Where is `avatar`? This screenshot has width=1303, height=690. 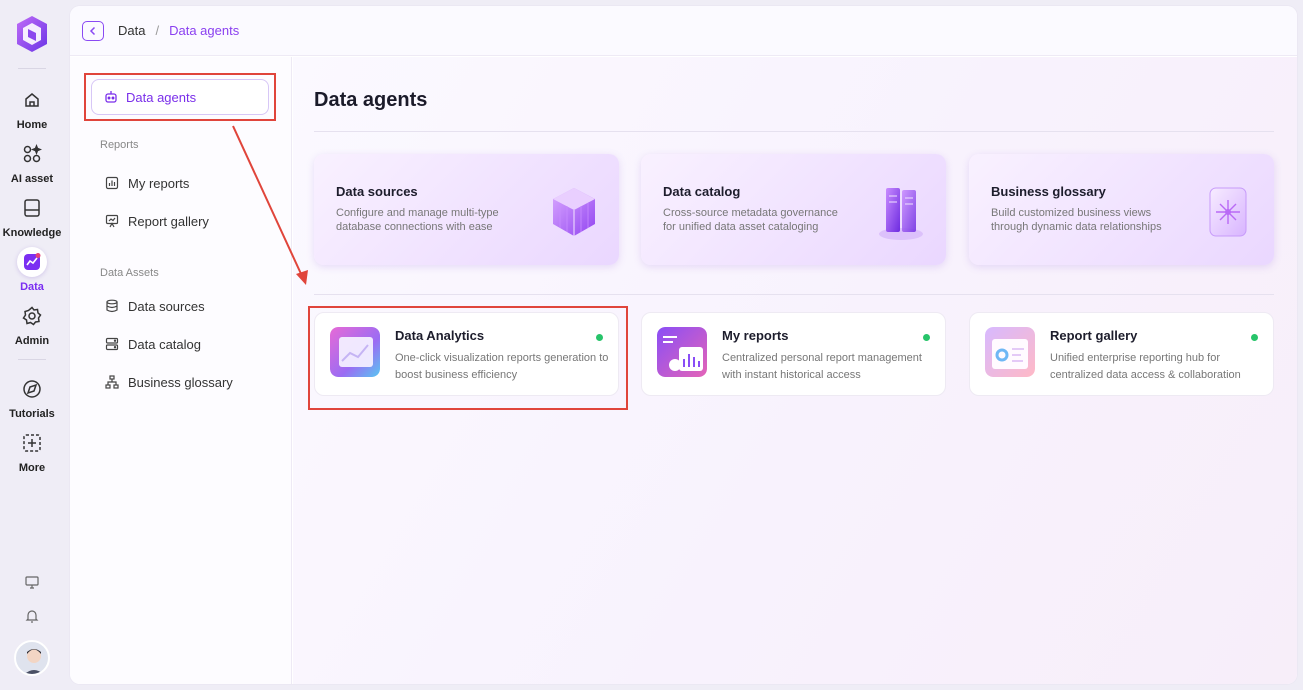 avatar is located at coordinates (32, 658).